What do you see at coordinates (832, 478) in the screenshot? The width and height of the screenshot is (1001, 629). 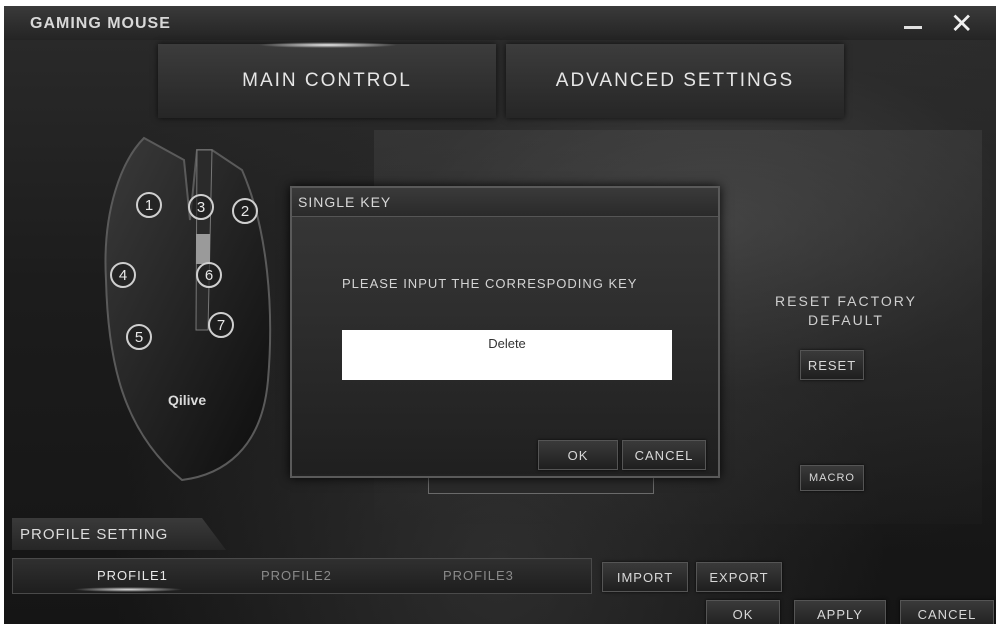 I see `macro-button: MACRO` at bounding box center [832, 478].